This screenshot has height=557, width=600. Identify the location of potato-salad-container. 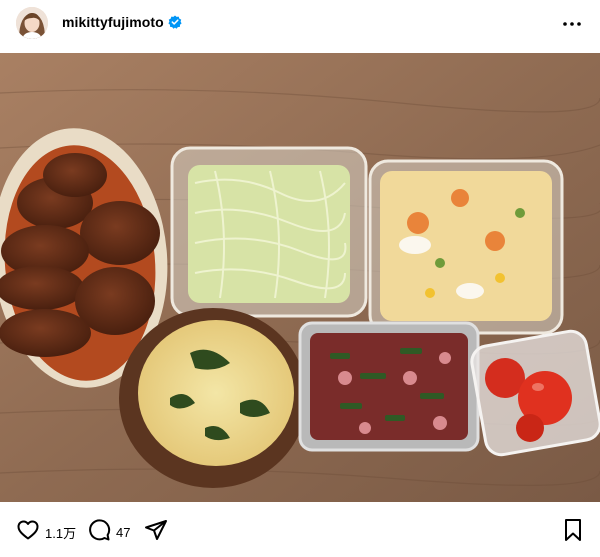
(466, 247).